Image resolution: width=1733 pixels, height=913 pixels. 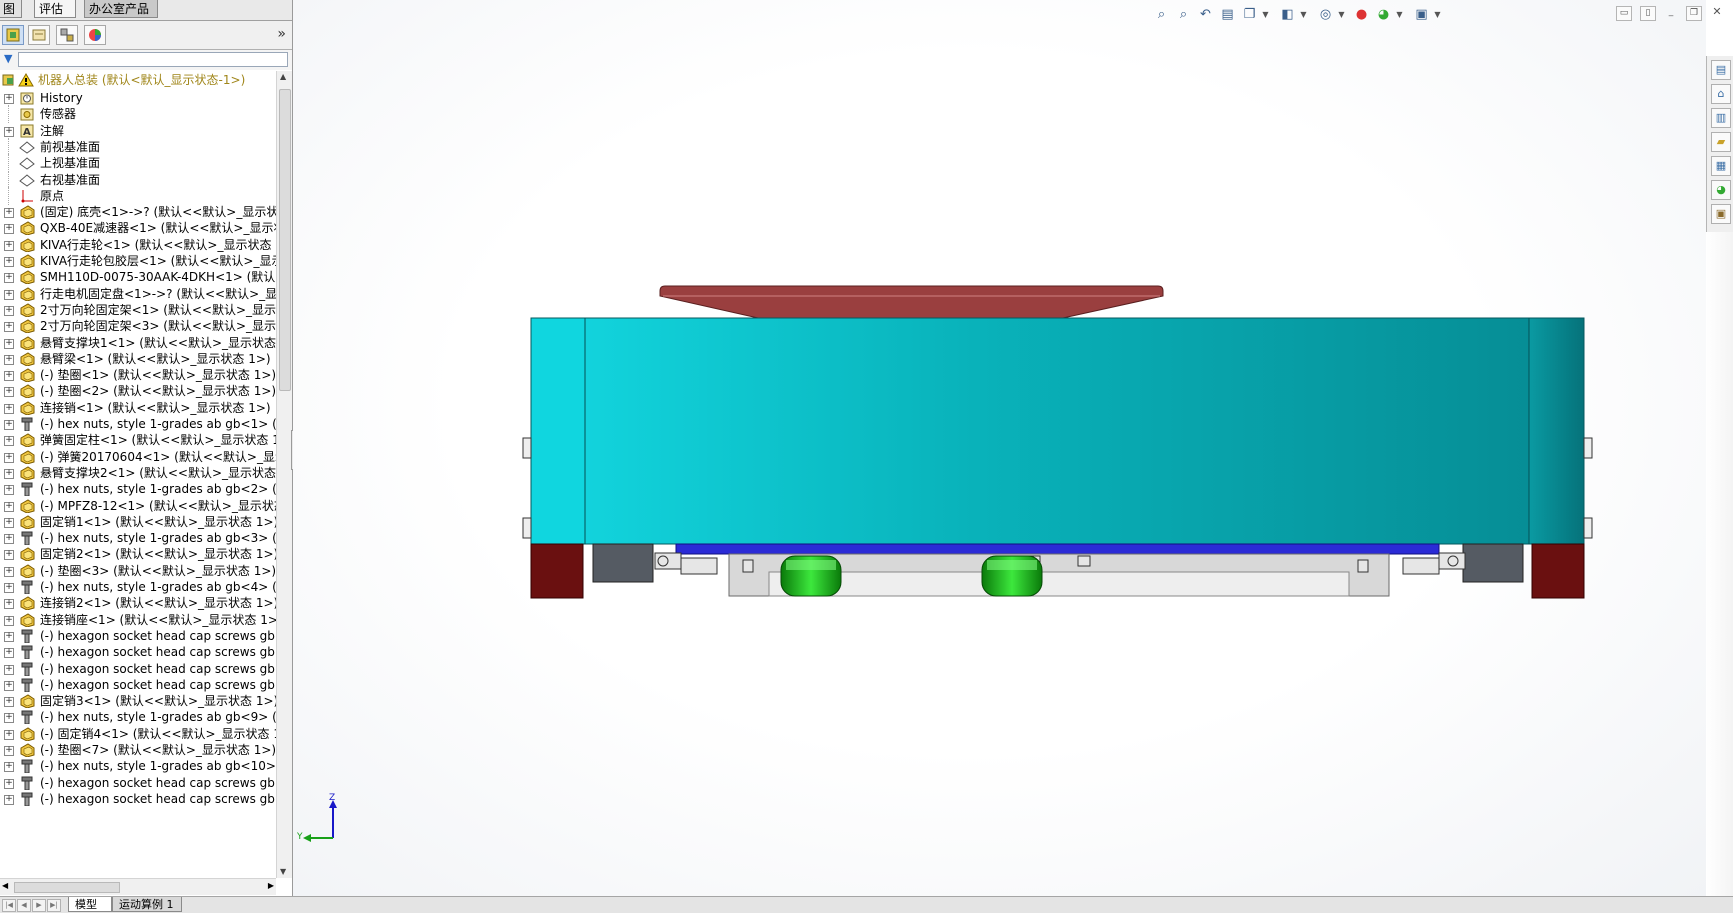 I want to click on tree-node: + SMH110D-0075-30AAK-4DKH<1> (默认<, so click(x=138, y=277).